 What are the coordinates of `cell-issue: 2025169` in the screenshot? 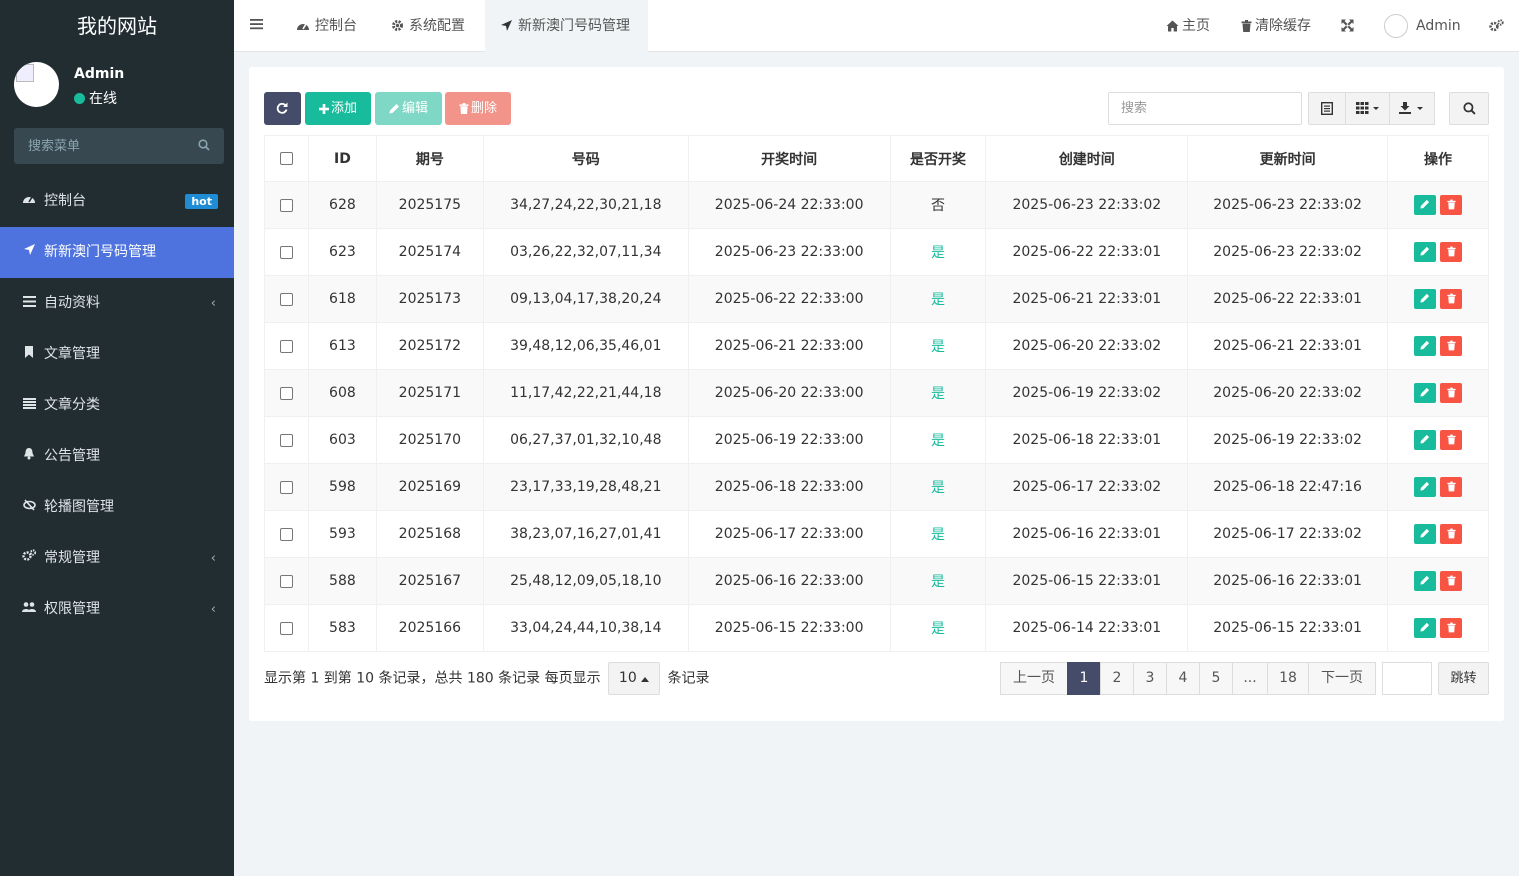 It's located at (429, 487).